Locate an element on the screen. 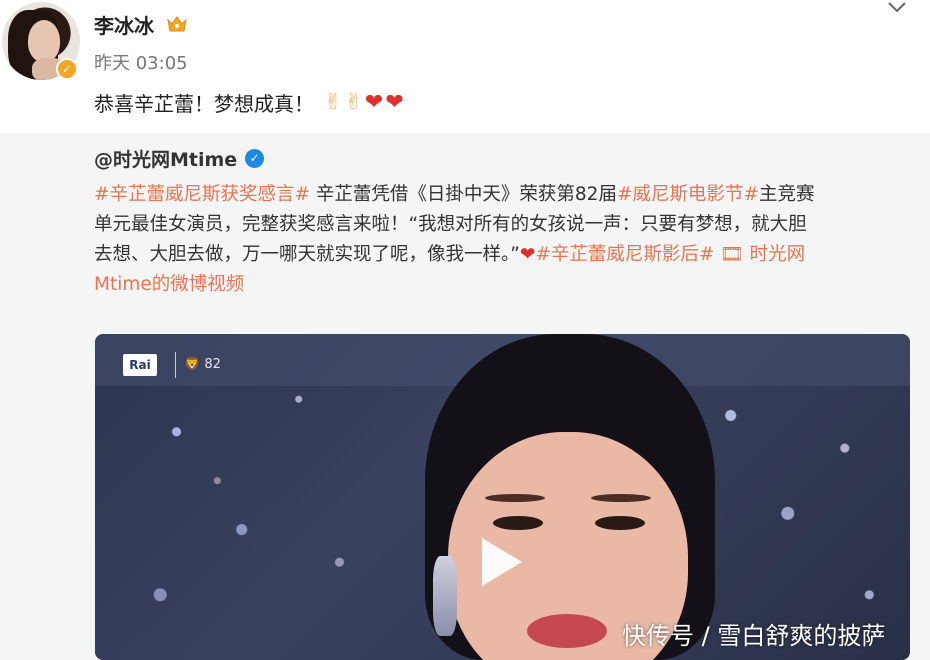 This screenshot has width=930, height=660. repost-text: 单元最佳女演员，完整获奖感言来啦！“我想对所有的女孩说一声：只要有梦想，就大胆 is located at coordinates (450, 224).